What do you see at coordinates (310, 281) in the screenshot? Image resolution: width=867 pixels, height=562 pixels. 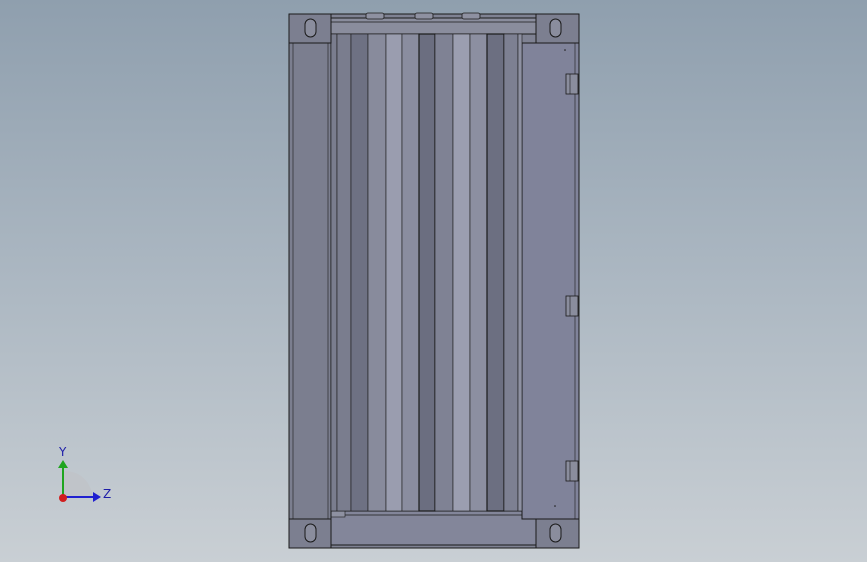 I see `left-corner-post` at bounding box center [310, 281].